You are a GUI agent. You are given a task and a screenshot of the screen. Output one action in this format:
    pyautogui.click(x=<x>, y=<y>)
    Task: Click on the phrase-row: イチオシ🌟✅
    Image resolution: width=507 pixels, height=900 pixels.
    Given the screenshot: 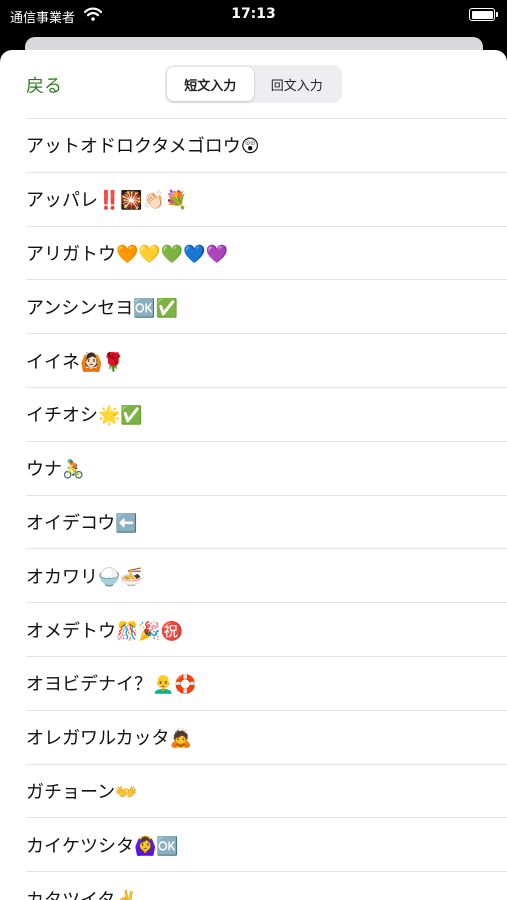 What is the action you would take?
    pyautogui.click(x=266, y=413)
    